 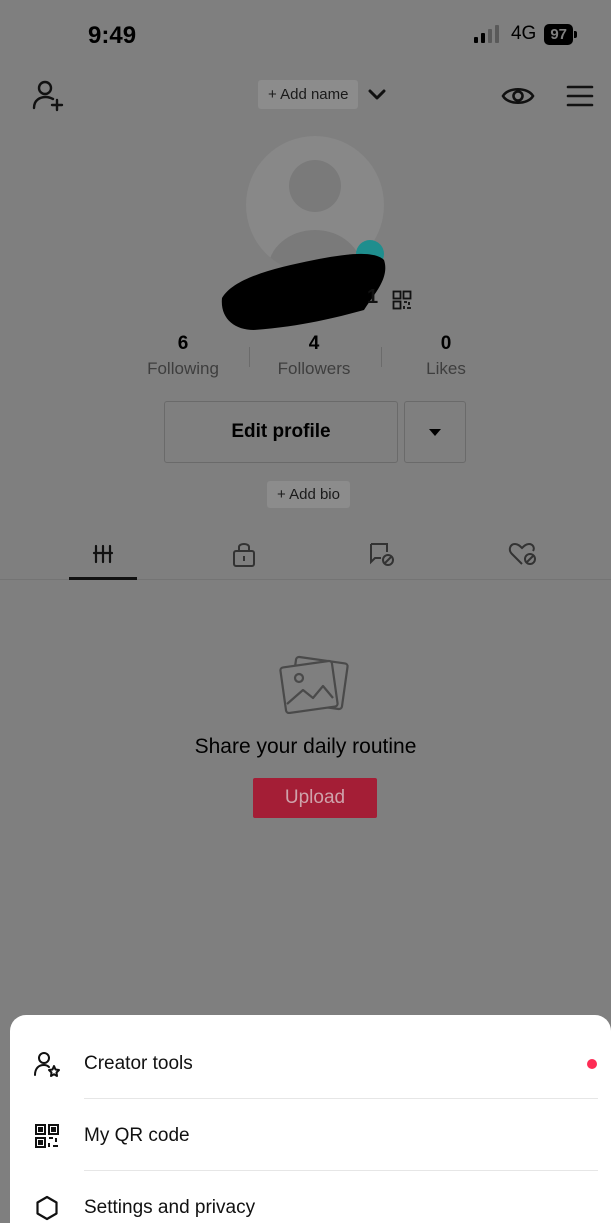 What do you see at coordinates (305, 746) in the screenshot?
I see `empty-state-title: Share your daily routine` at bounding box center [305, 746].